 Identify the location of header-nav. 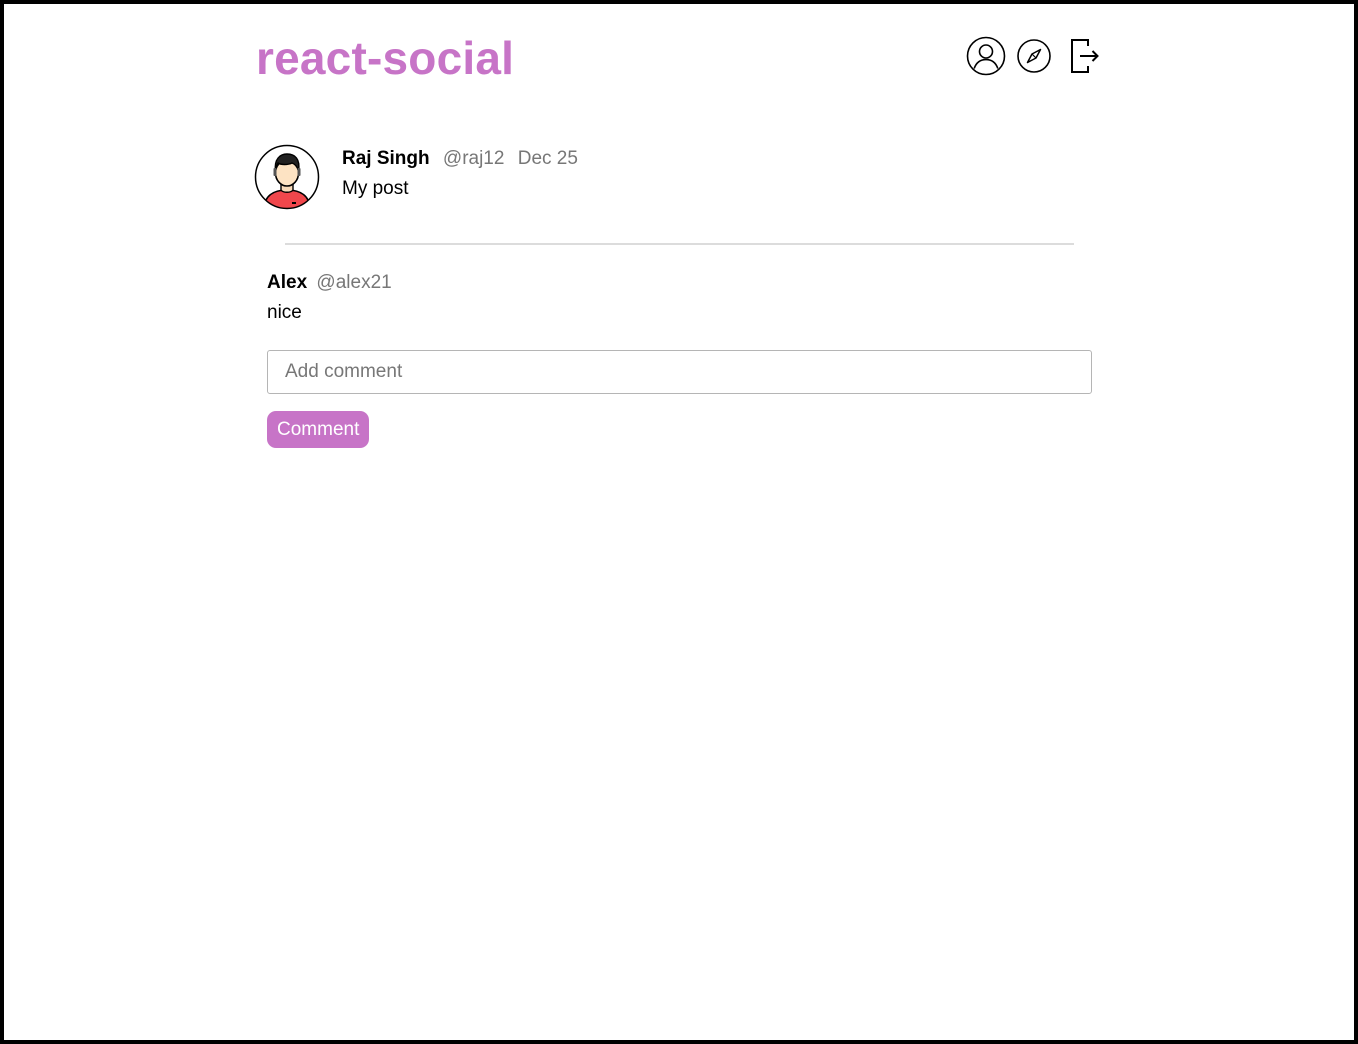
(1033, 56).